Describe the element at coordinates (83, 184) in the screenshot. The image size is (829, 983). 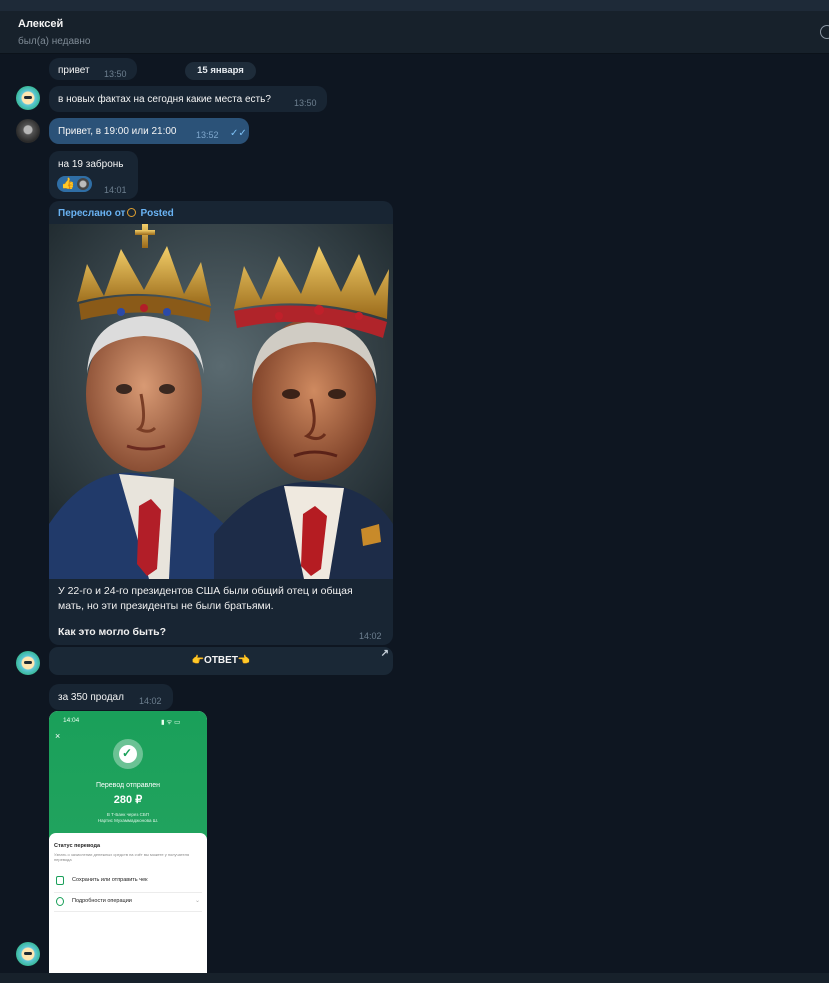
I see `reactor-avatar` at that location.